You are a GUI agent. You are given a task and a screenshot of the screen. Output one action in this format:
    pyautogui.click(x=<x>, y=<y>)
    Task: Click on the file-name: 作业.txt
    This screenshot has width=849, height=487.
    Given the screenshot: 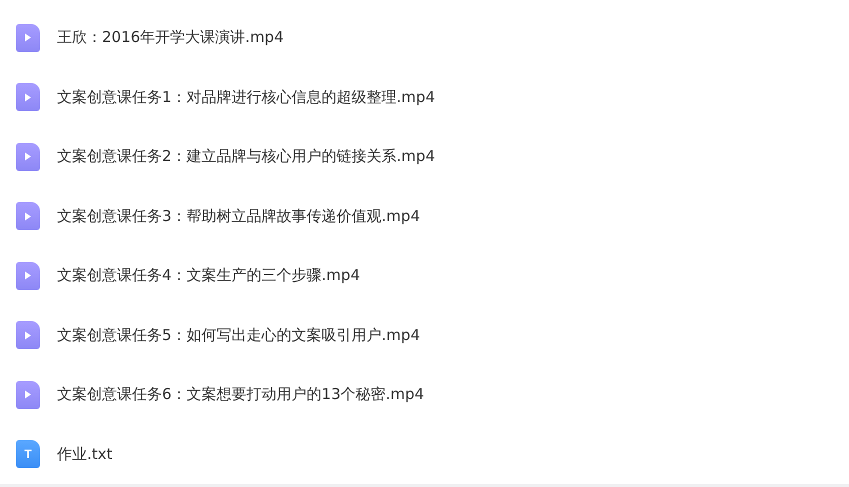 What is the action you would take?
    pyautogui.click(x=84, y=454)
    